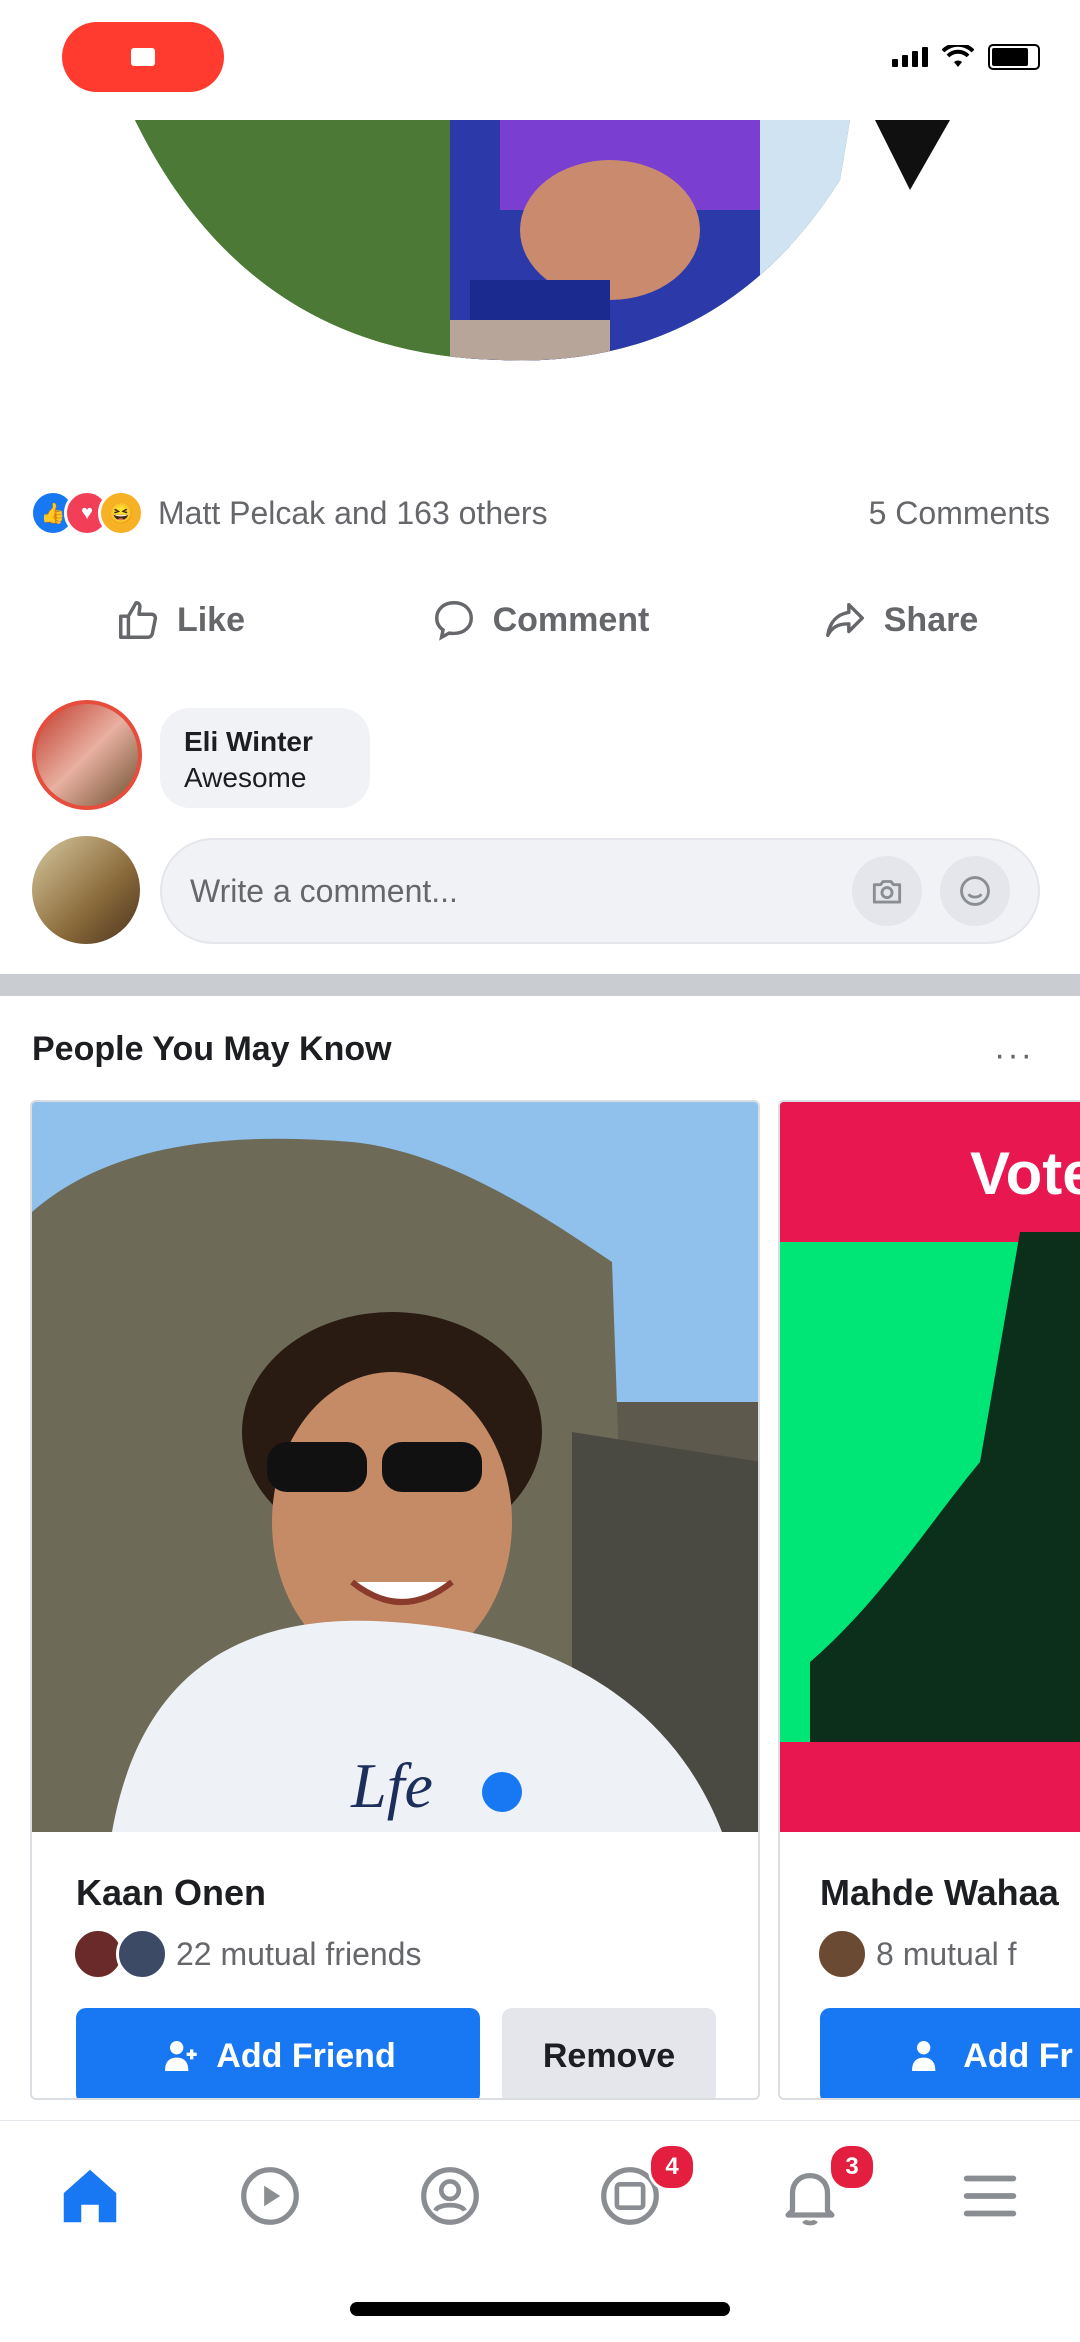 The width and height of the screenshot is (1080, 2342). Describe the element at coordinates (540, 2309) in the screenshot. I see `home-indicator` at that location.